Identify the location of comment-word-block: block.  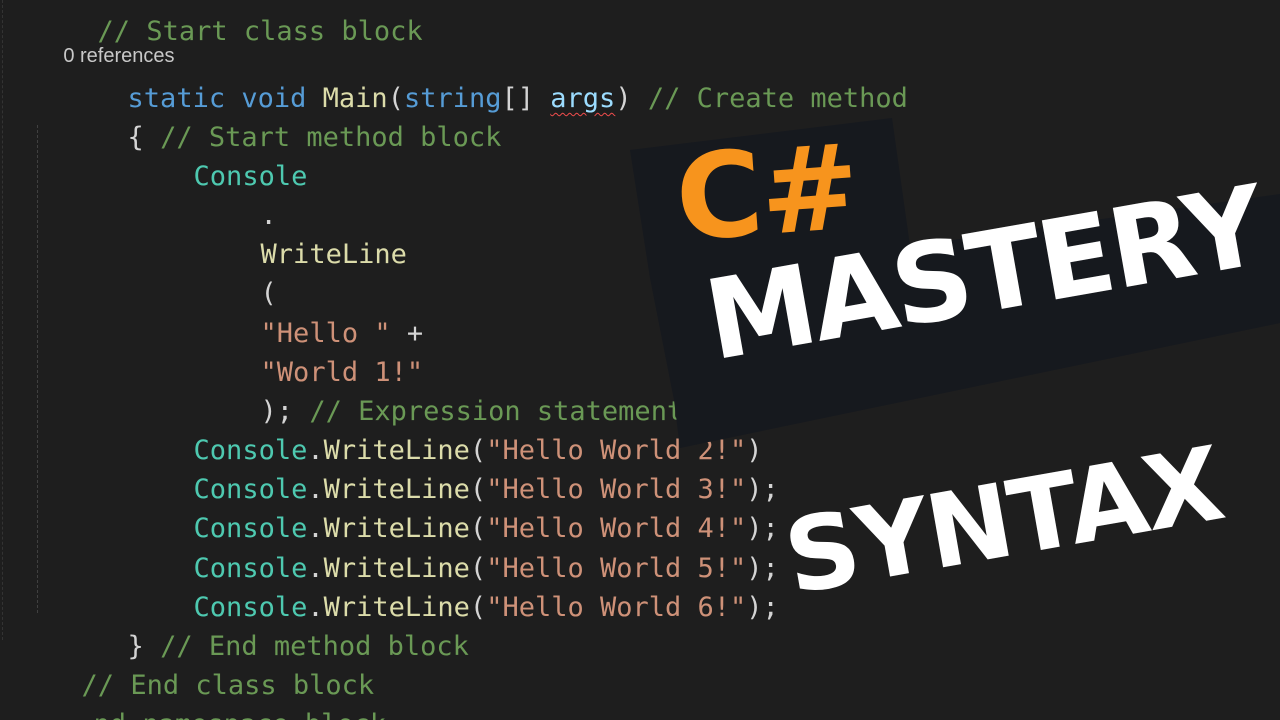
(345, 714).